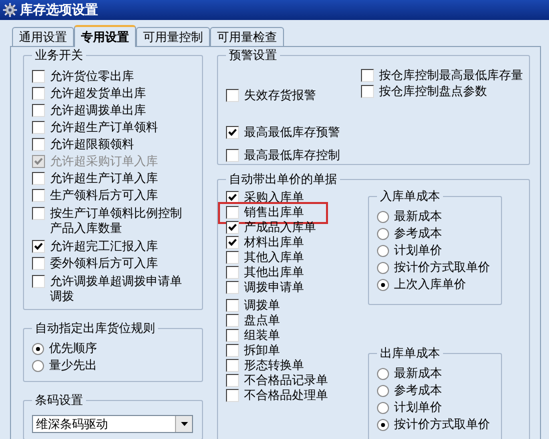 This screenshot has height=439, width=549. What do you see at coordinates (247, 36) in the screenshot?
I see `tab: 可用量检查` at bounding box center [247, 36].